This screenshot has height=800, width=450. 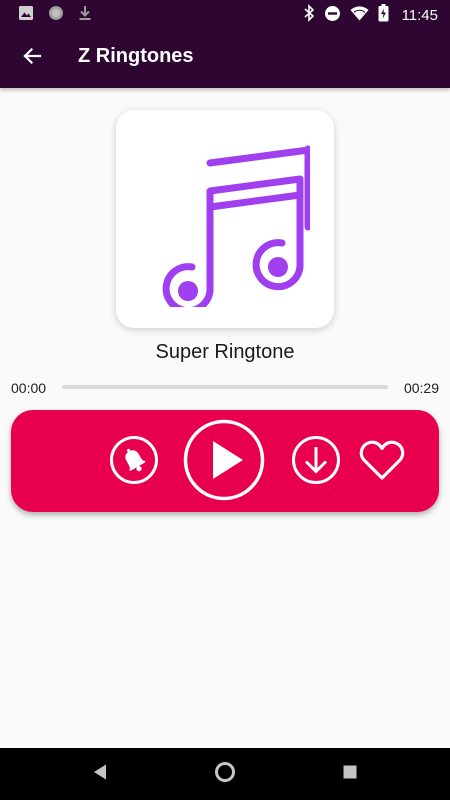 I want to click on bluetooth-icon, so click(x=309, y=15).